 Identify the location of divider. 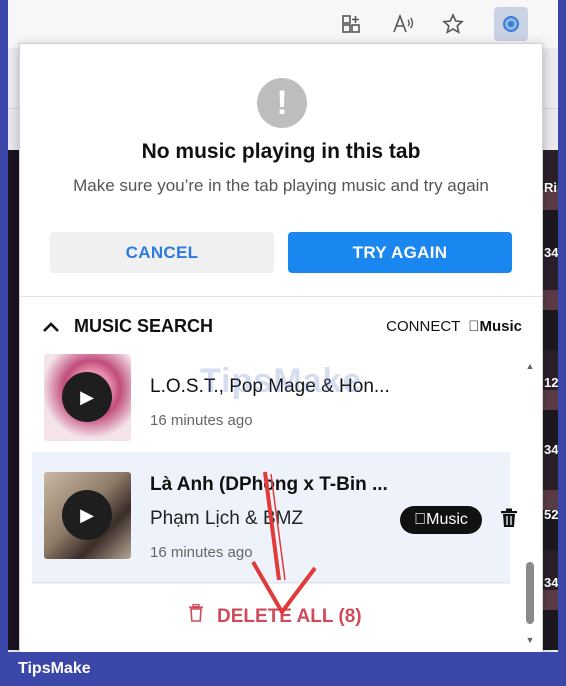
(281, 296).